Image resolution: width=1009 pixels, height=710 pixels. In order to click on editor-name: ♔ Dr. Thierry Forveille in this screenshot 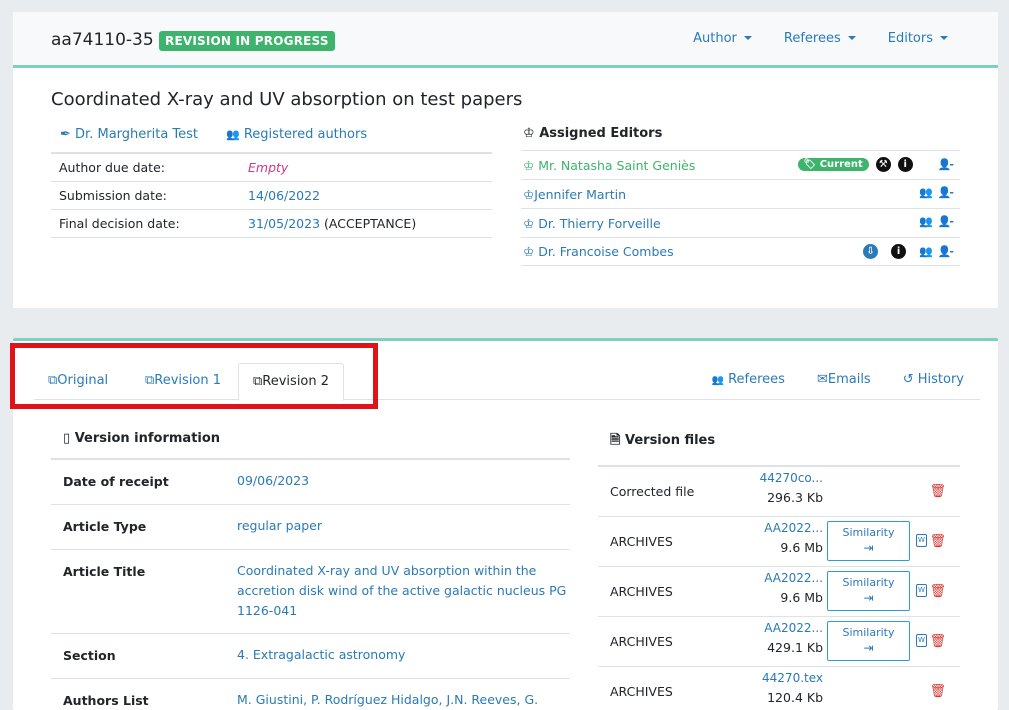, I will do `click(592, 223)`.